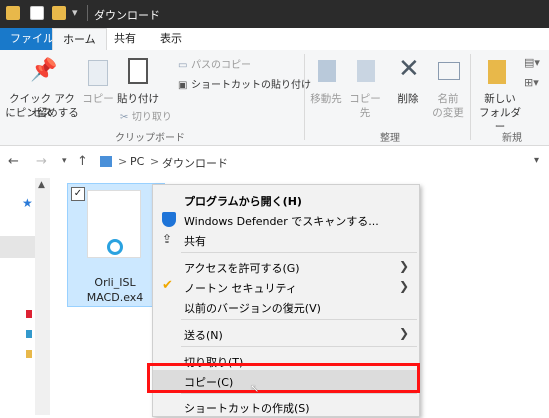 The width and height of the screenshot is (549, 418). What do you see at coordinates (183, 85) in the screenshot?
I see `paste-shortcut-icon: ▣` at bounding box center [183, 85].